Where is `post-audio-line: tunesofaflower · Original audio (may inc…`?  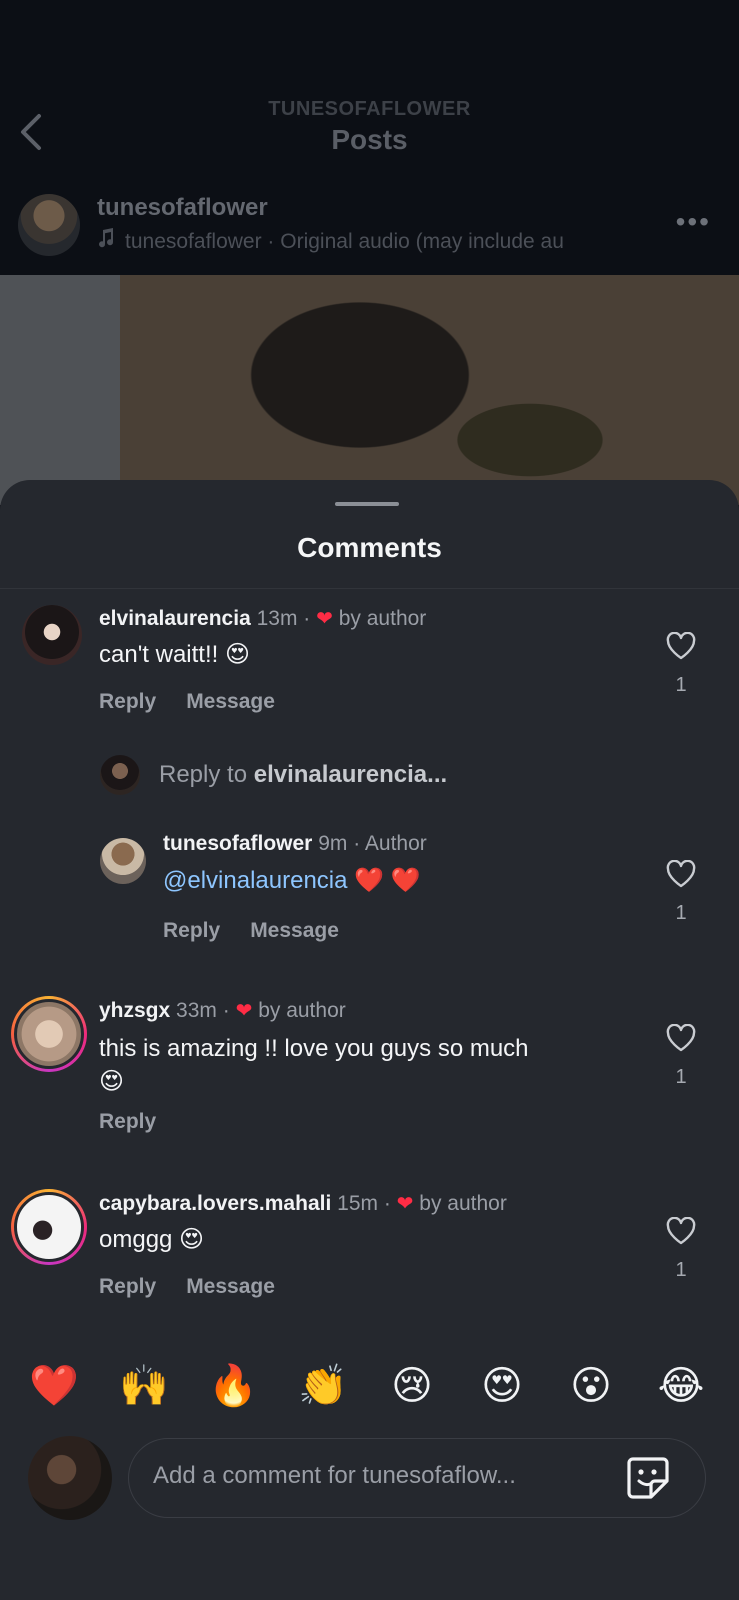
post-audio-line: tunesofaflower · Original audio (may inc… is located at coordinates (367, 241).